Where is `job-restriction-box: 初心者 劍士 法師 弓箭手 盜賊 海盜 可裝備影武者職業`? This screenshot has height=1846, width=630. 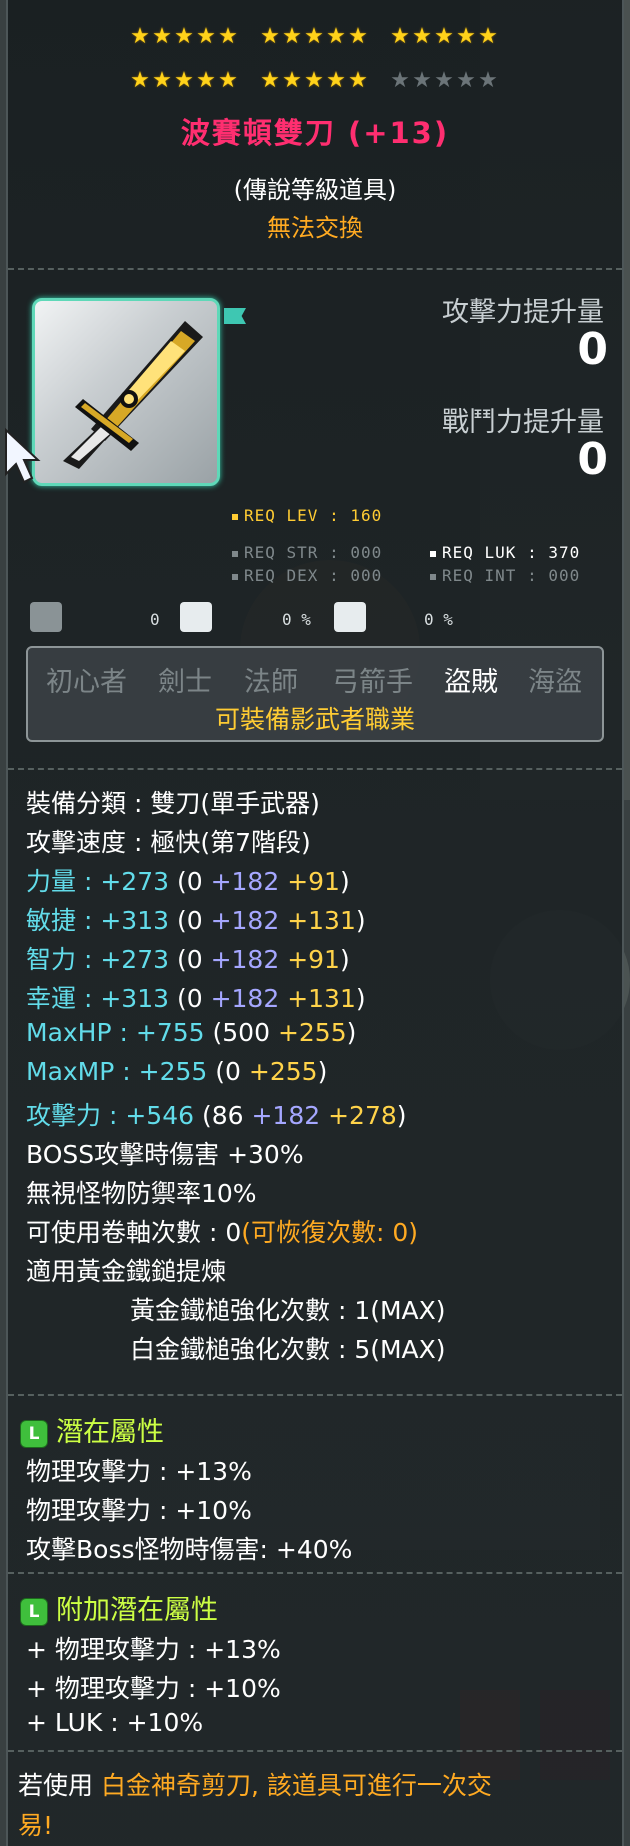 job-restriction-box: 初心者 劍士 法師 弓箭手 盜賊 海盜 可裝備影武者職業 is located at coordinates (315, 694).